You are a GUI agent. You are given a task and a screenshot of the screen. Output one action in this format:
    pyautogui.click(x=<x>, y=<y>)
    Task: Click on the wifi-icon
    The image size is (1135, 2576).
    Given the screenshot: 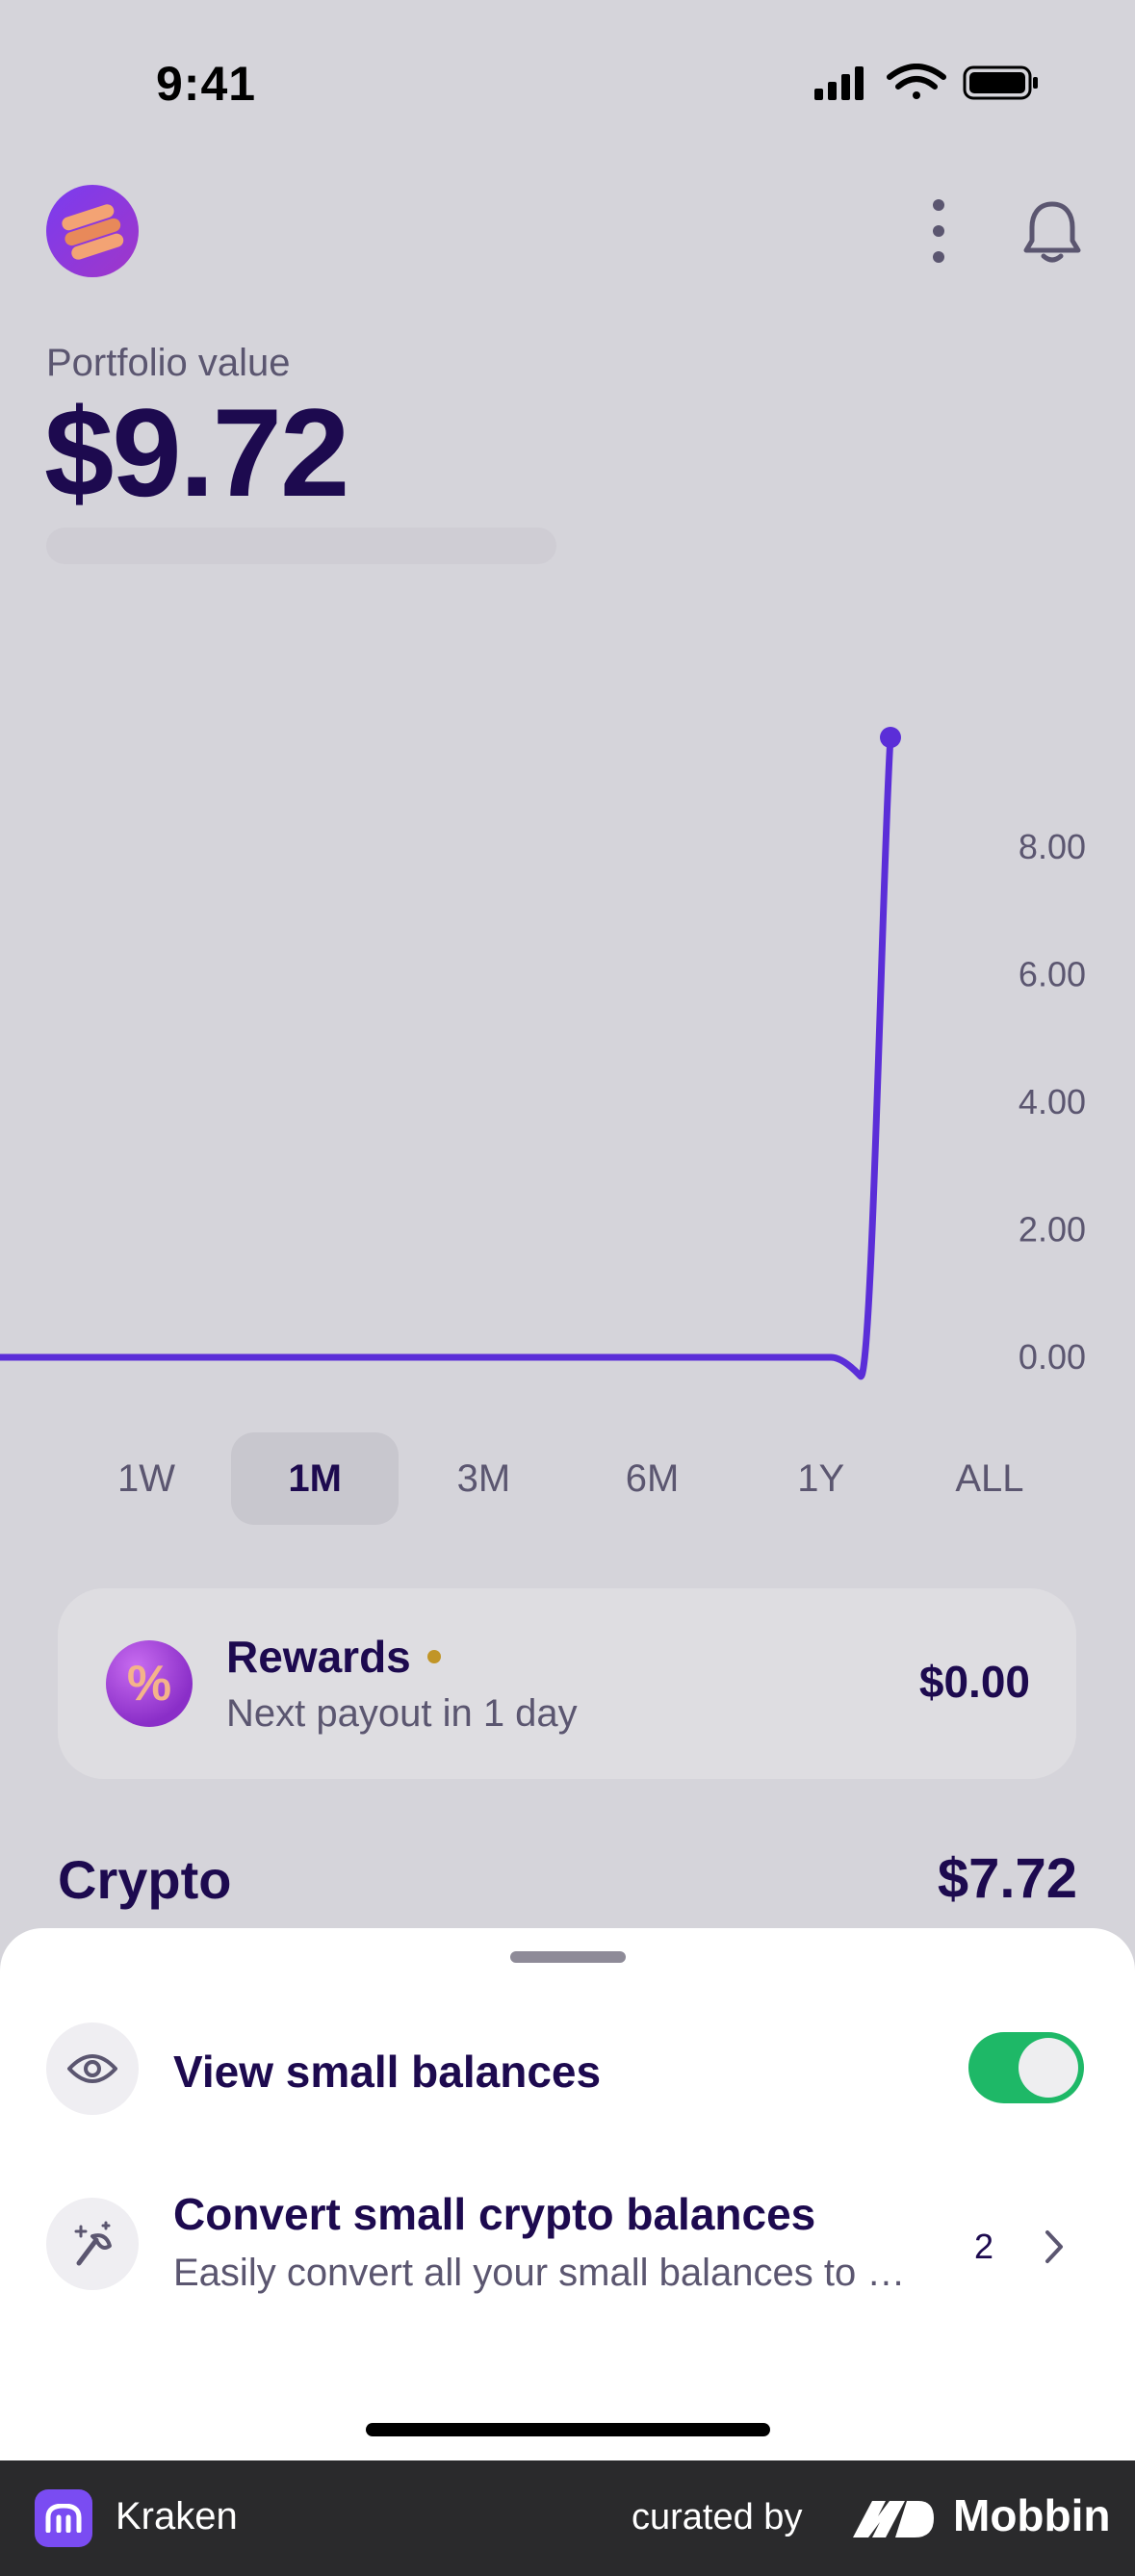 What is the action you would take?
    pyautogui.click(x=916, y=81)
    